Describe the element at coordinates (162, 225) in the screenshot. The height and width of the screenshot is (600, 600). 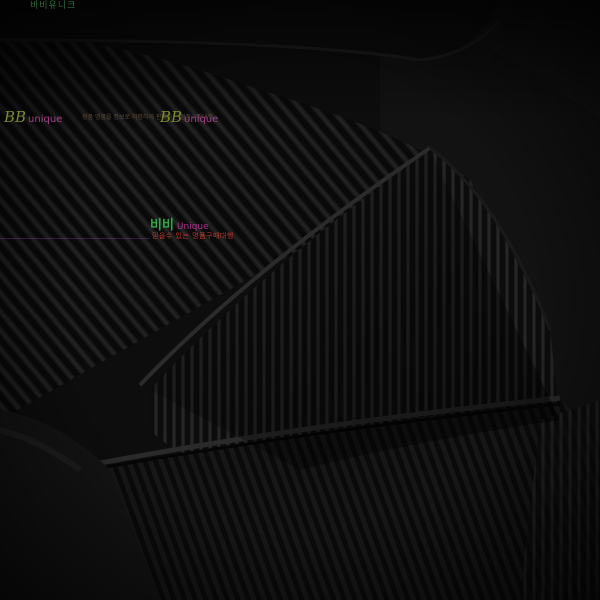
I see `watermark-center-brand-name: 비비` at that location.